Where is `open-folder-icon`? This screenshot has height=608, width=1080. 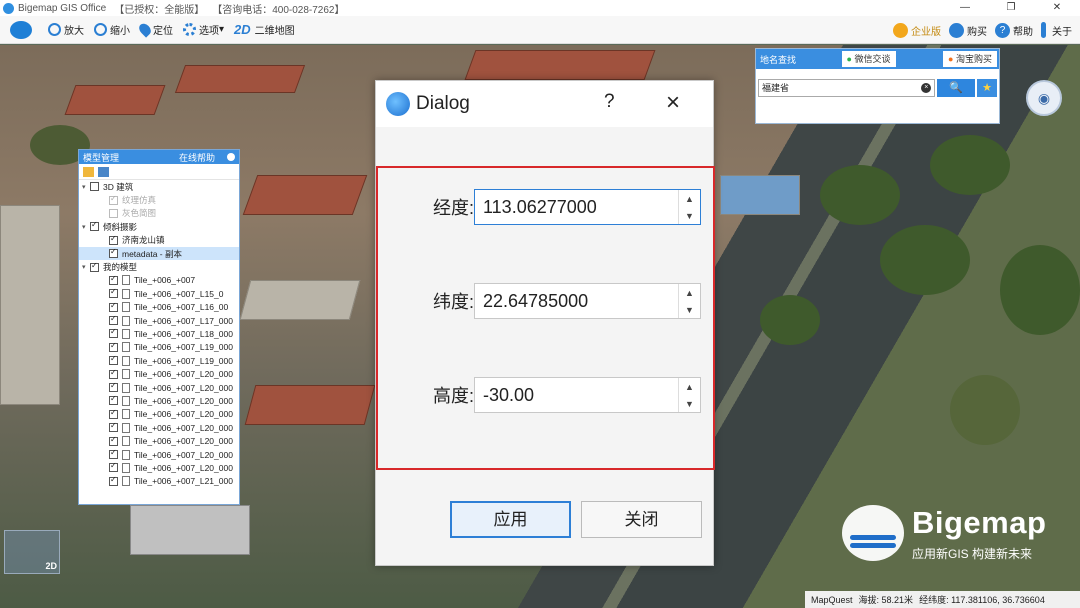 open-folder-icon is located at coordinates (88, 171).